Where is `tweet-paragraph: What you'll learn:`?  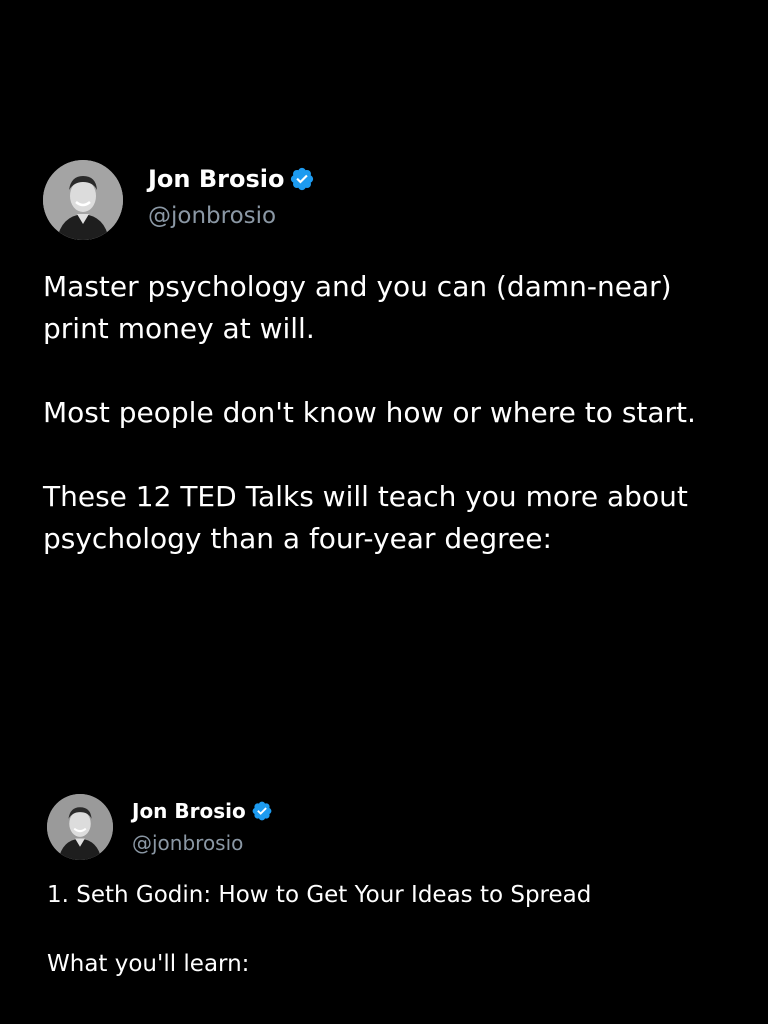
tweet-paragraph: What you'll learn: is located at coordinates (148, 964).